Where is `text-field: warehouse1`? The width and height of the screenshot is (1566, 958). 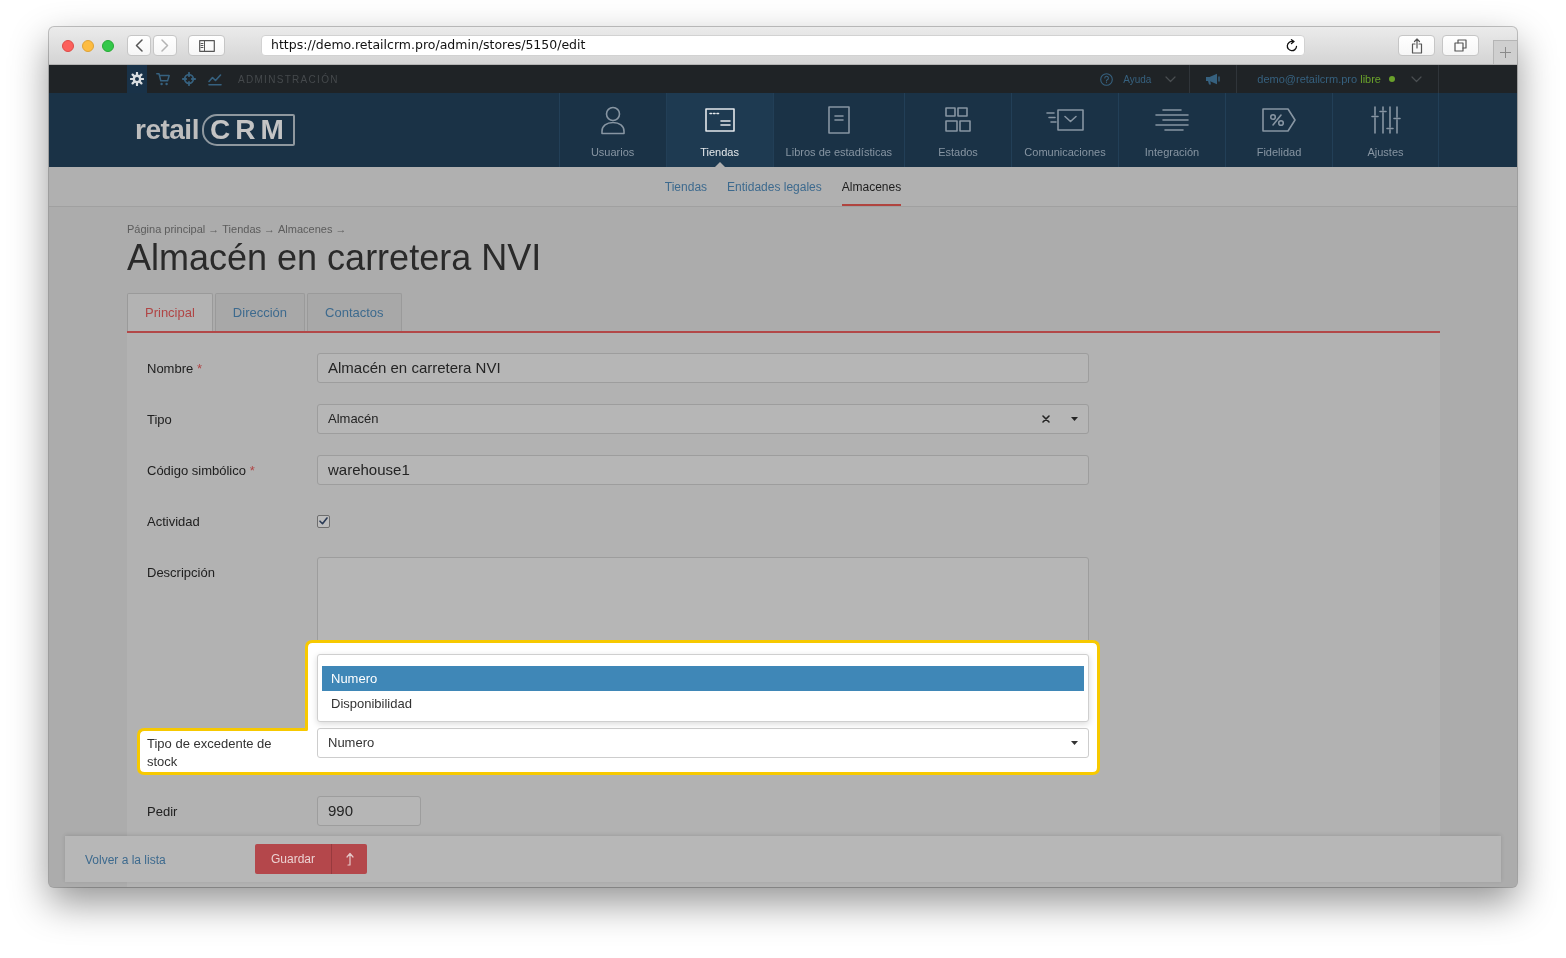 text-field: warehouse1 is located at coordinates (703, 470).